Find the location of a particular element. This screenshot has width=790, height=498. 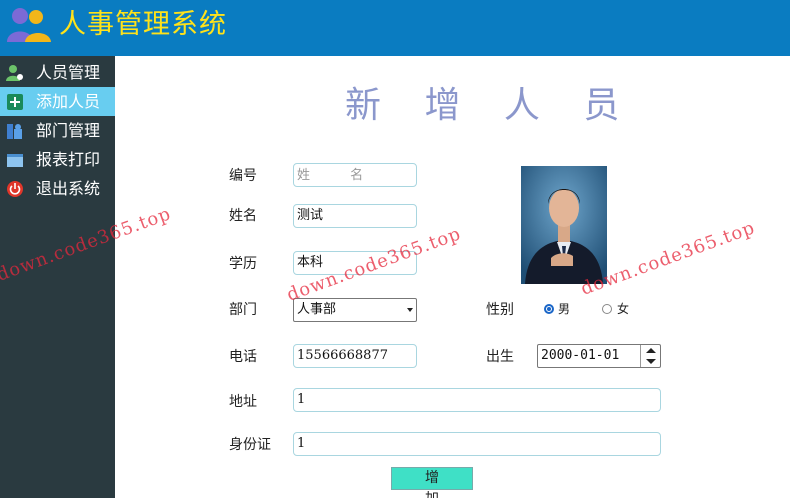

page-title: 新 增 人 员 is located at coordinates (490, 105).